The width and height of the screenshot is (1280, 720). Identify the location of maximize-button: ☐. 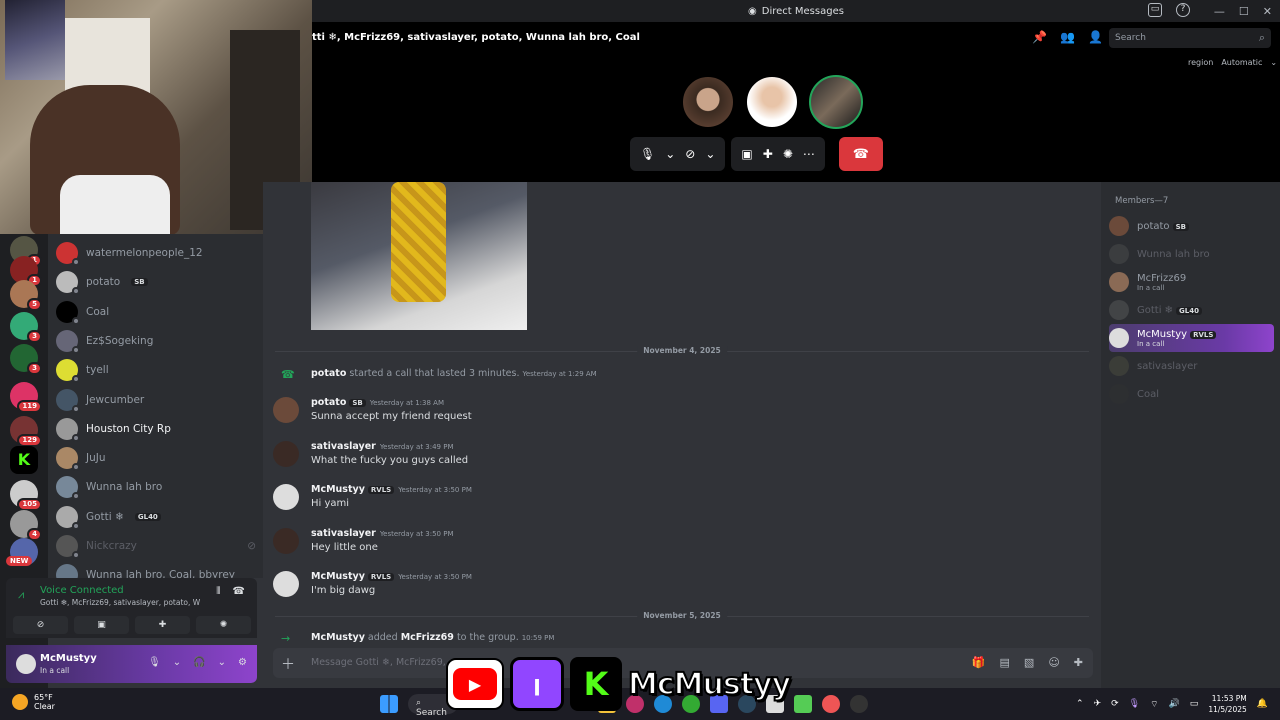
(1244, 11).